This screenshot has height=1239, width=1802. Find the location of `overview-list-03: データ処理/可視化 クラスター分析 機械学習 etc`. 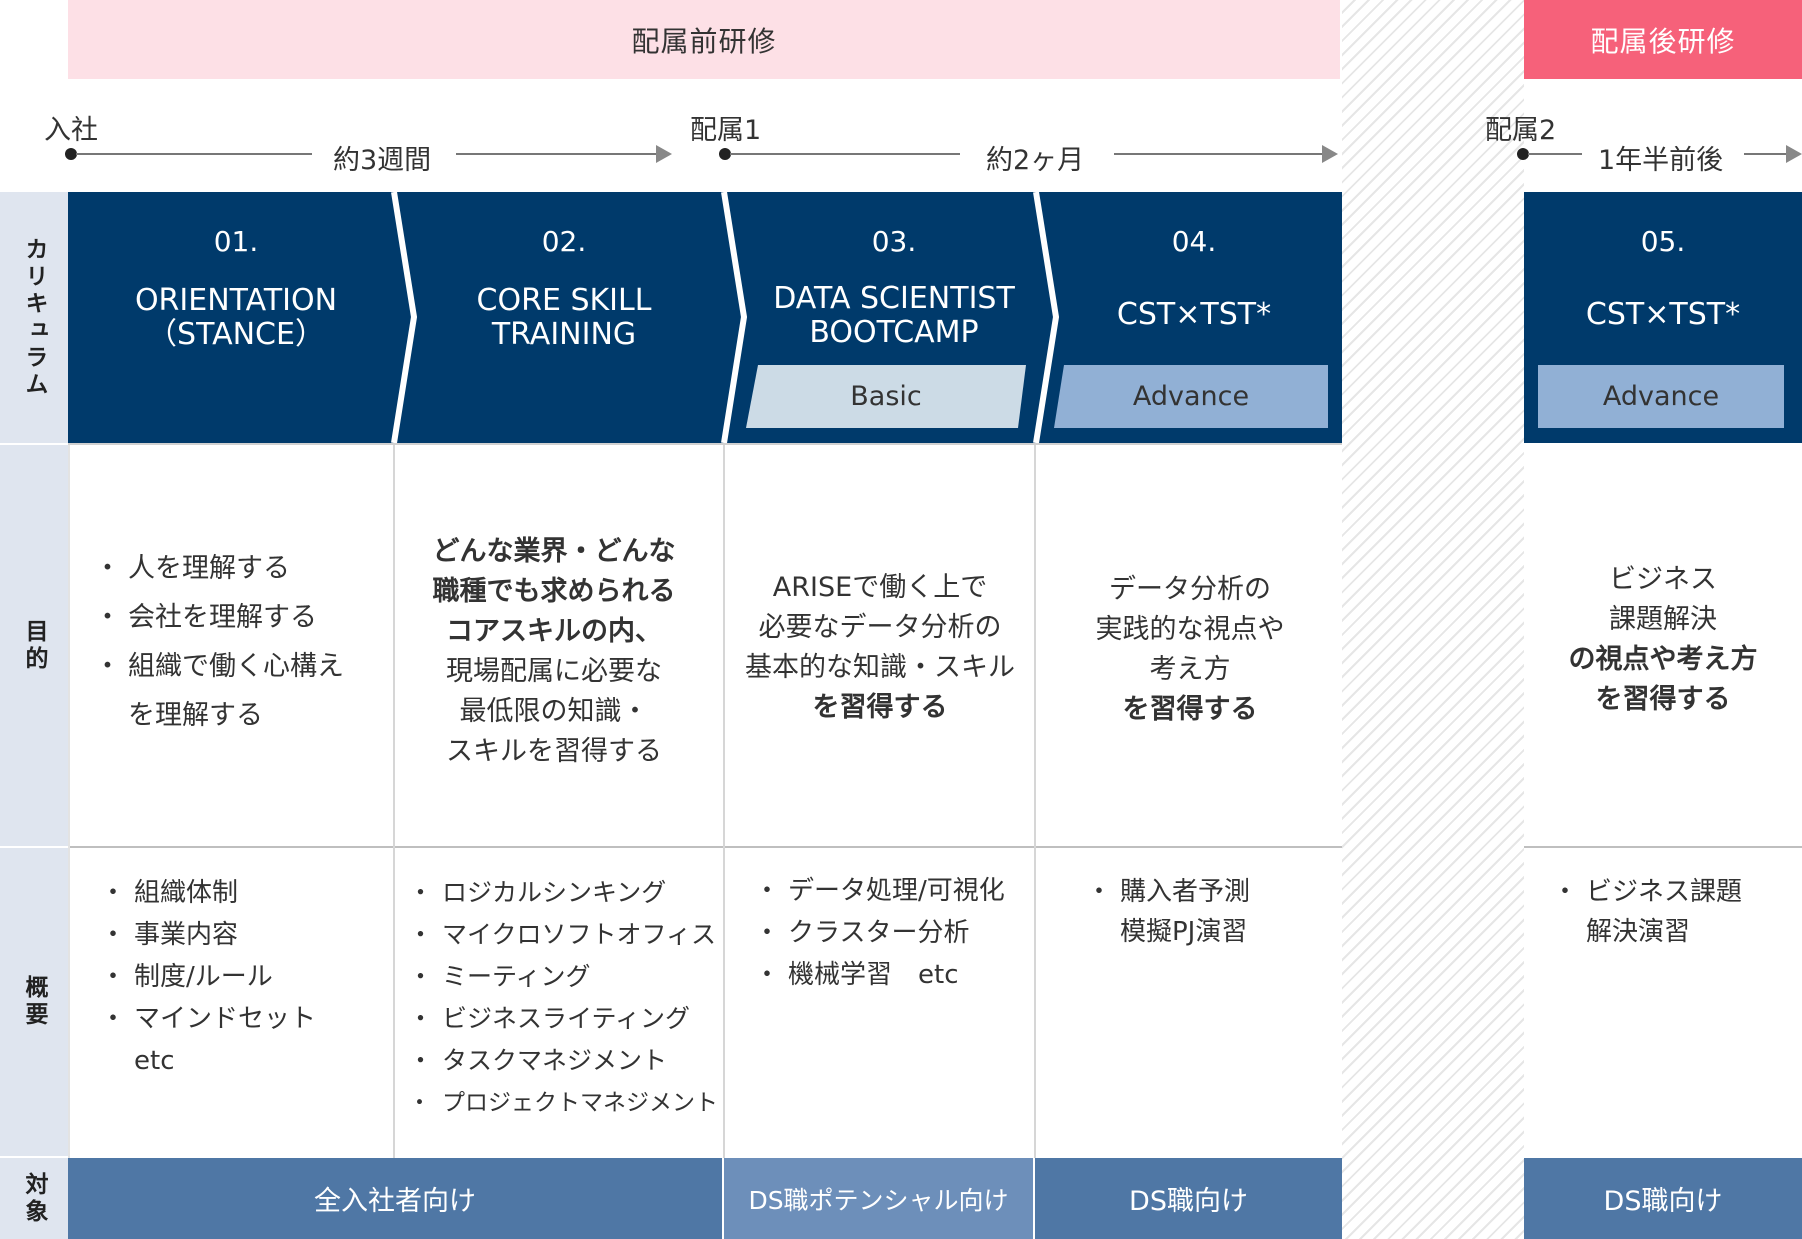

overview-list-03: データ処理/可視化 クラスター分析 機械学習 etc is located at coordinates (879, 933).